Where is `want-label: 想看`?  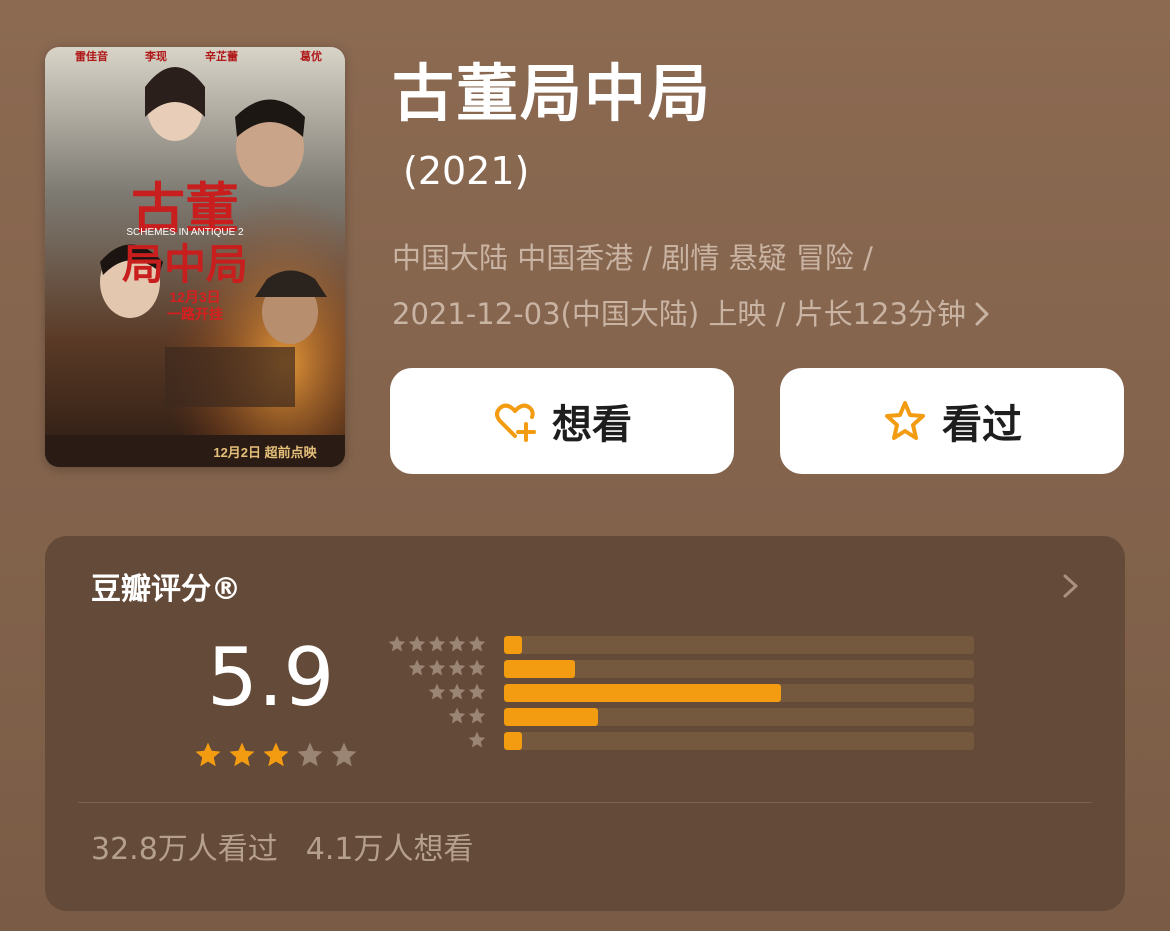
want-label: 想看 is located at coordinates (592, 425).